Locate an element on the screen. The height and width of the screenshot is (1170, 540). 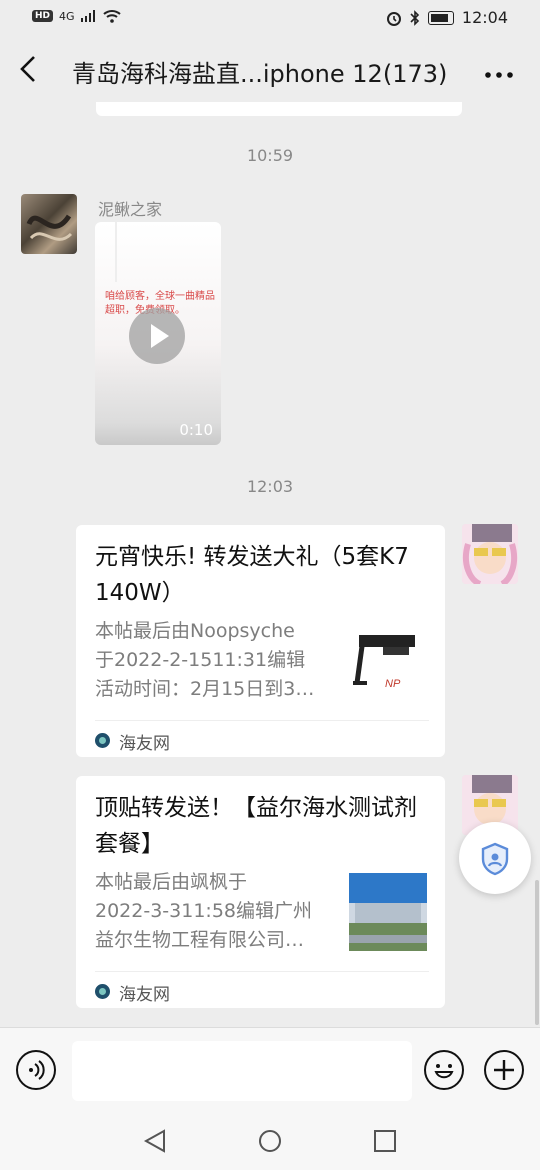
card-thumbnail is located at coordinates (388, 912).